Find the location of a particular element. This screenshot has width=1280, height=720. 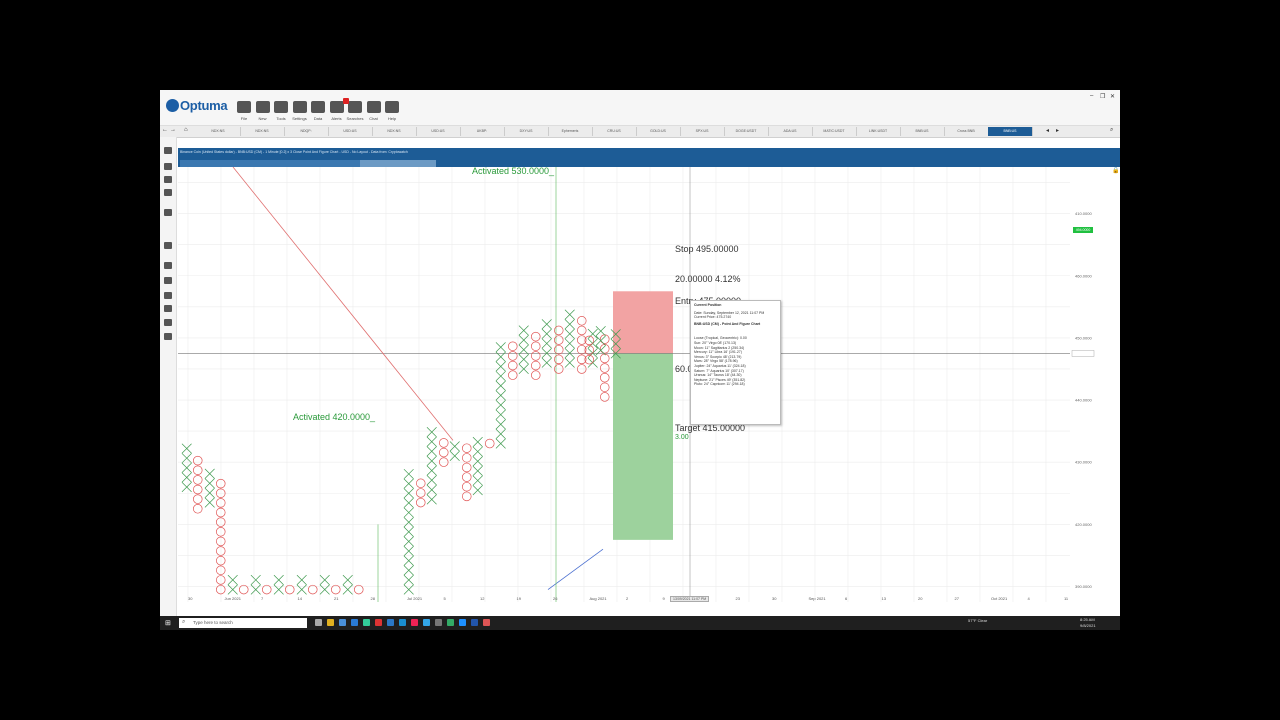

current-price-marker is located at coordinates (1083, 353).